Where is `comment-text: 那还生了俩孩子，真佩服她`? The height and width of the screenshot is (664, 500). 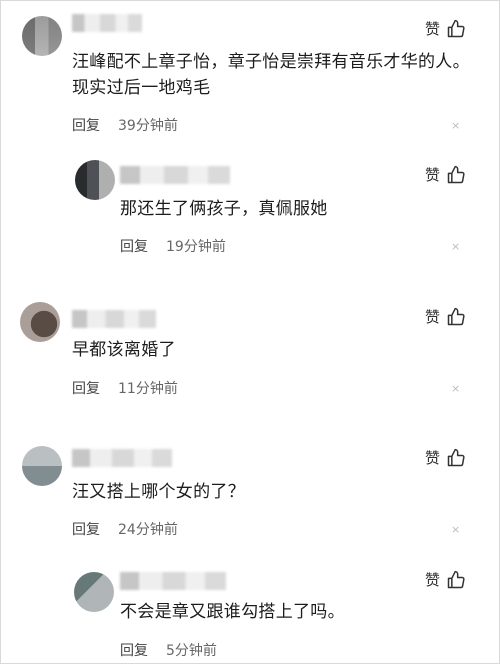 comment-text: 那还生了俩孩子，真佩服她 is located at coordinates (224, 209).